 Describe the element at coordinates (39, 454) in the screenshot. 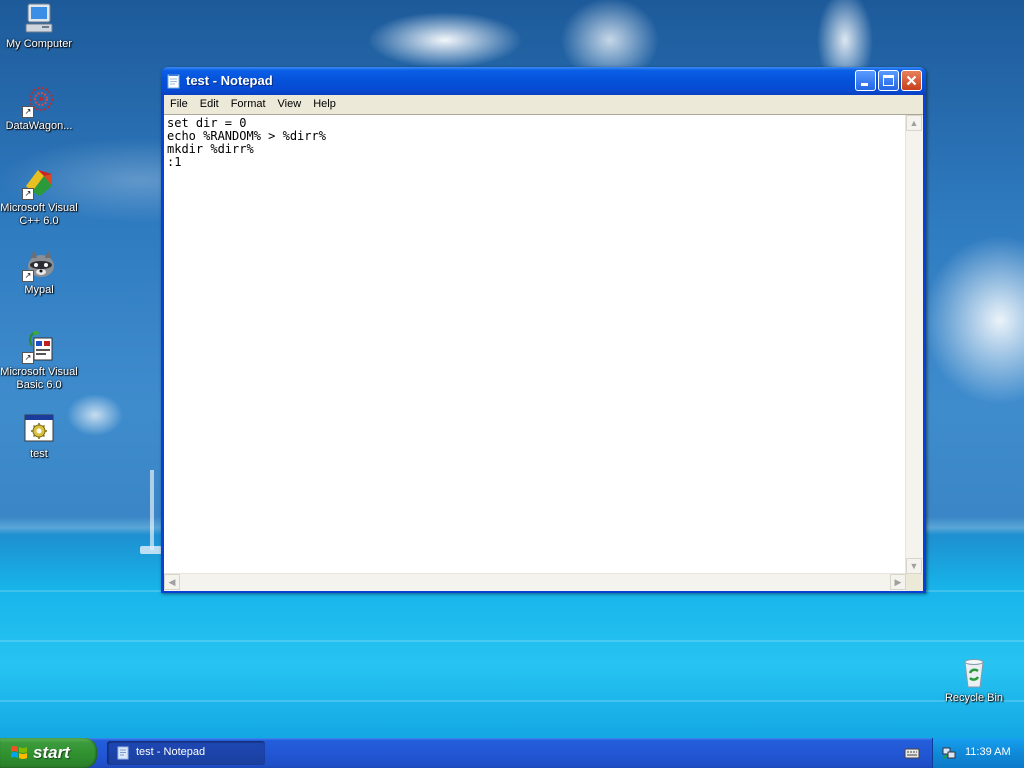

I see `desktop-icon-label: test` at that location.